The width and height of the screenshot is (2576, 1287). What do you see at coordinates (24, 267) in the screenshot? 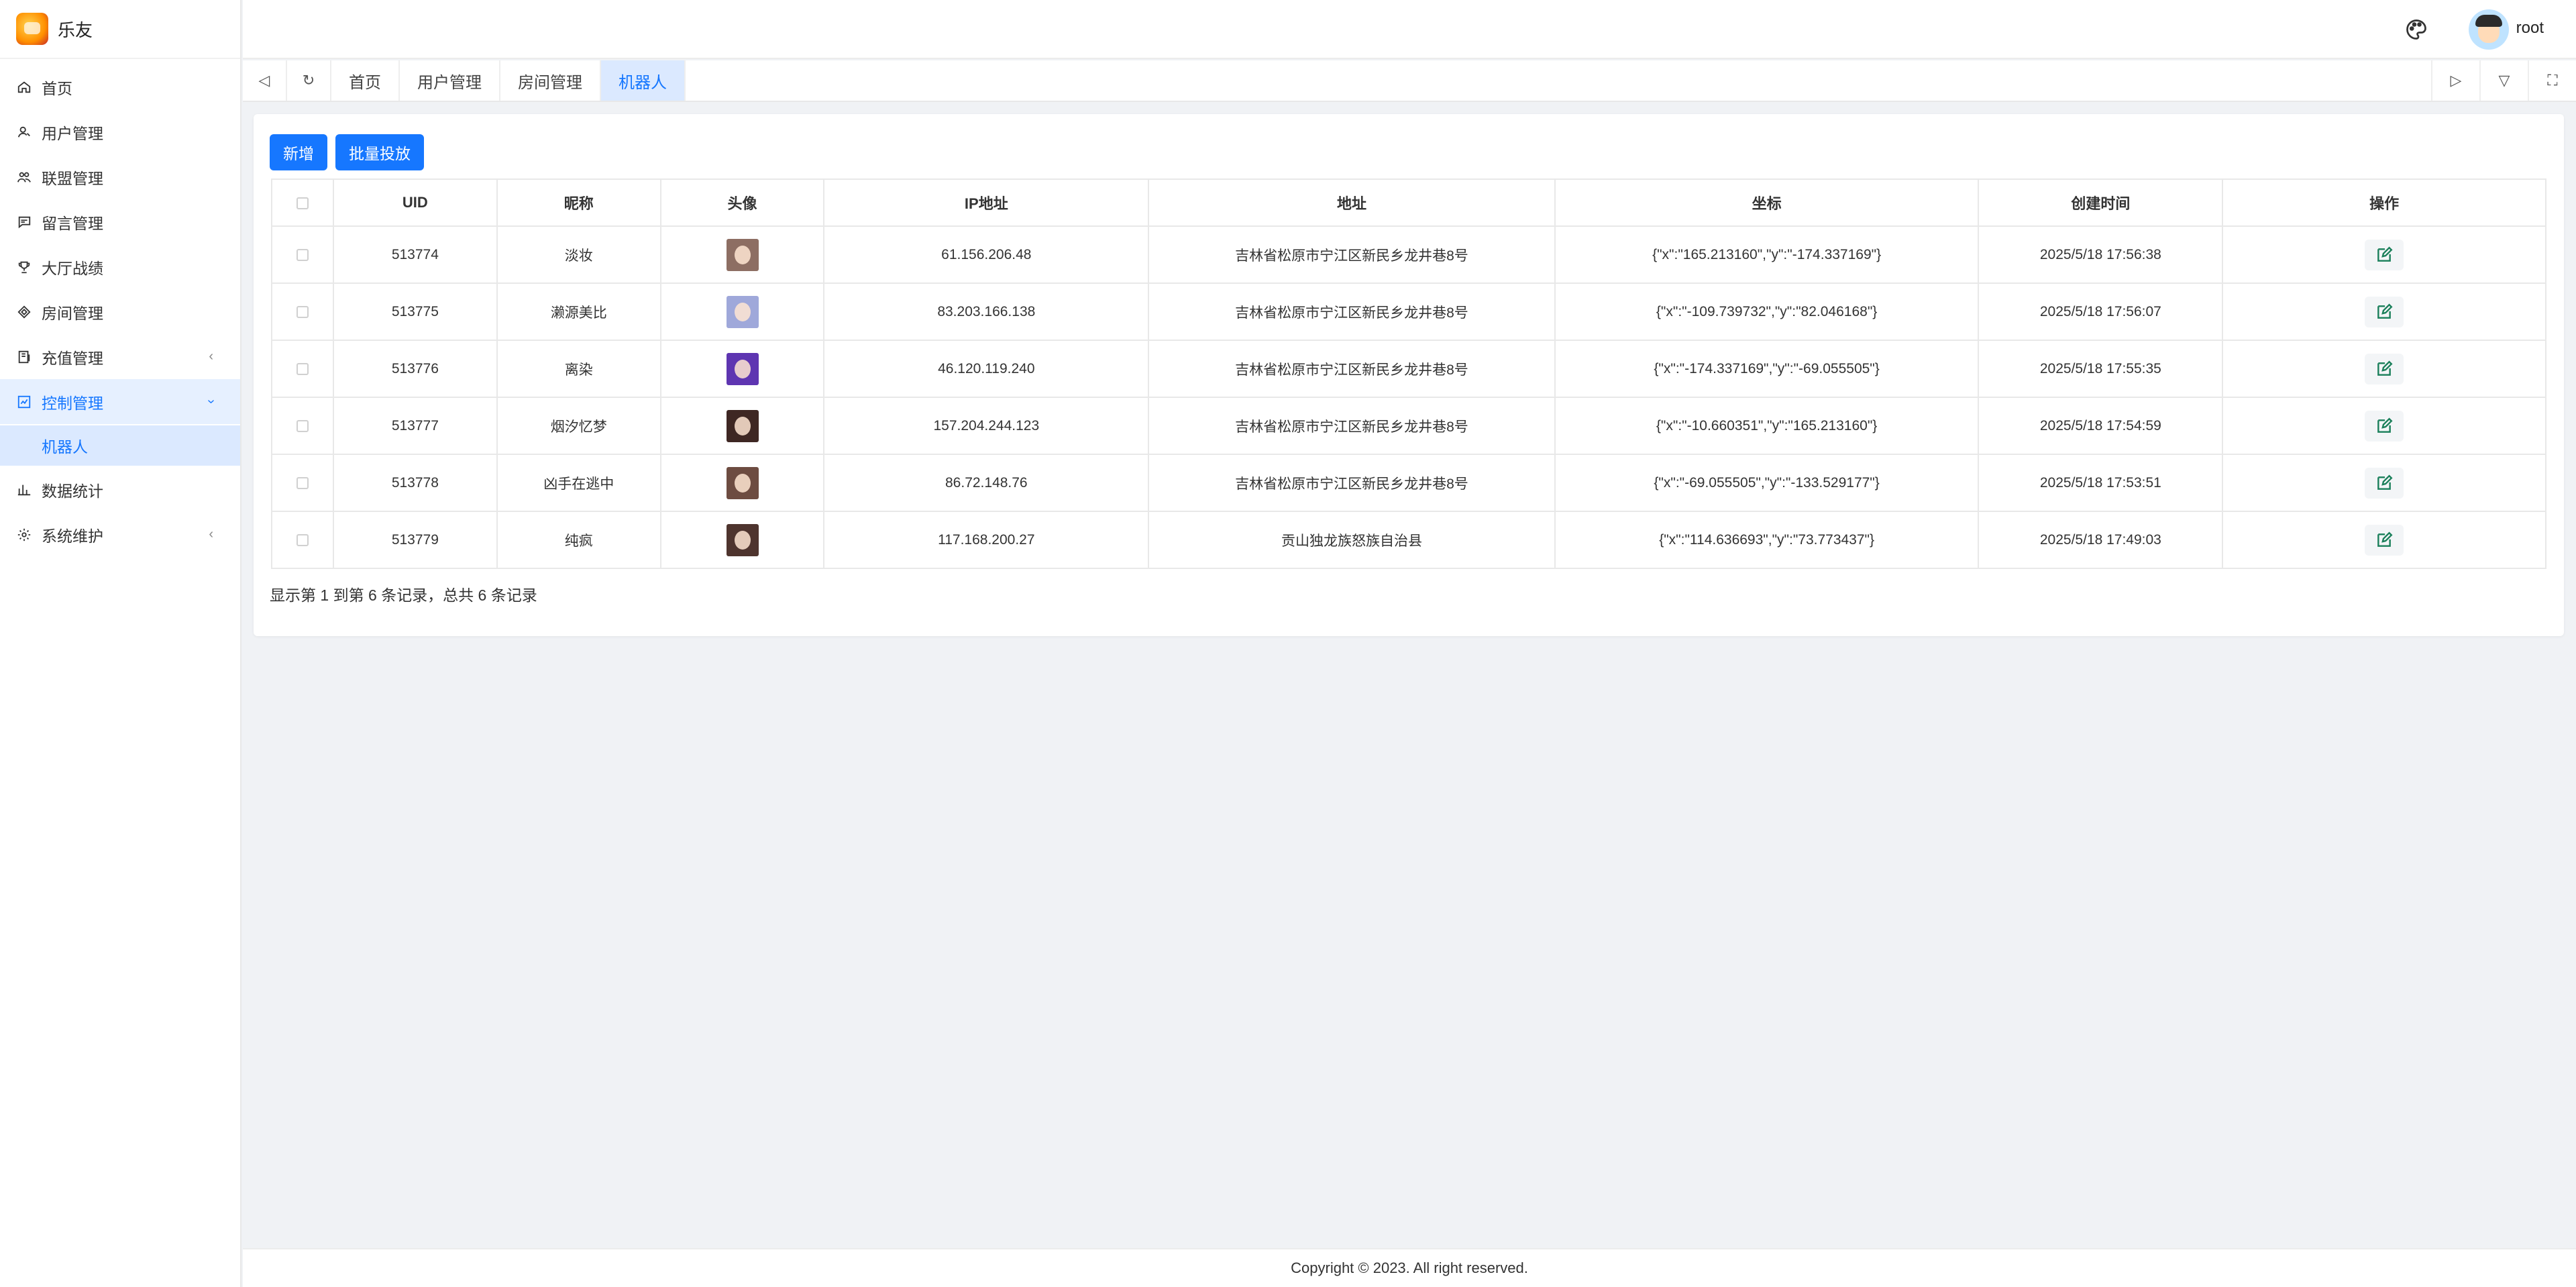
I see `trophy-icon` at bounding box center [24, 267].